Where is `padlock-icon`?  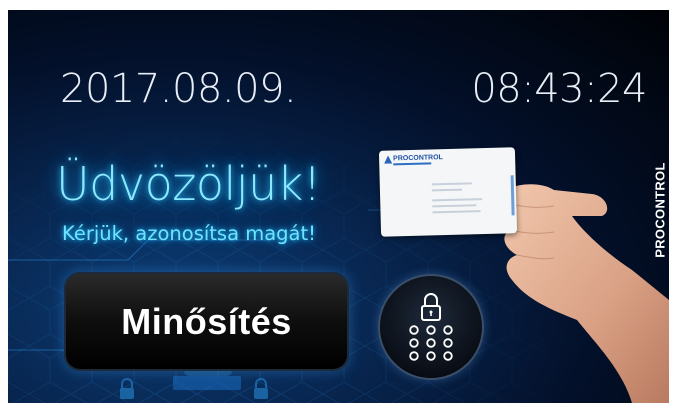 padlock-icon is located at coordinates (431, 307).